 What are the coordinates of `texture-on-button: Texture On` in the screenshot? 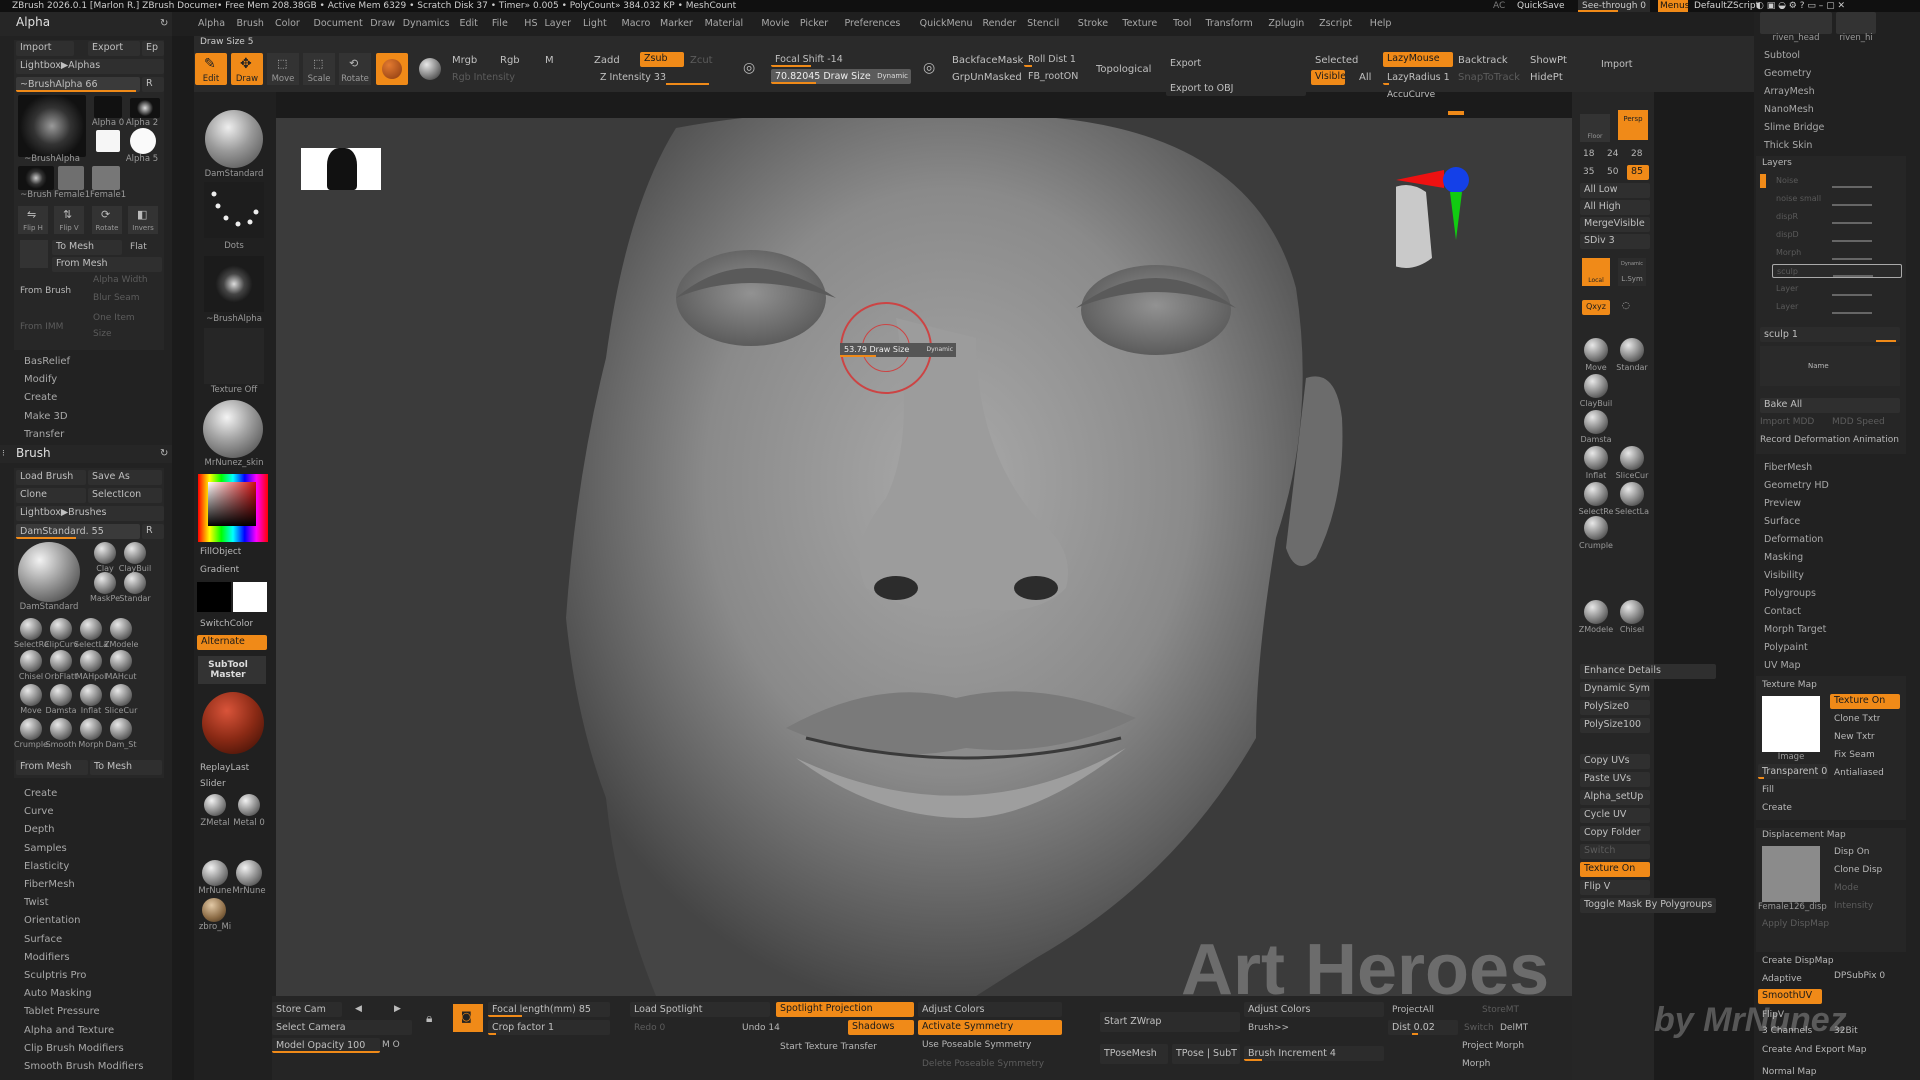 It's located at (1865, 701).